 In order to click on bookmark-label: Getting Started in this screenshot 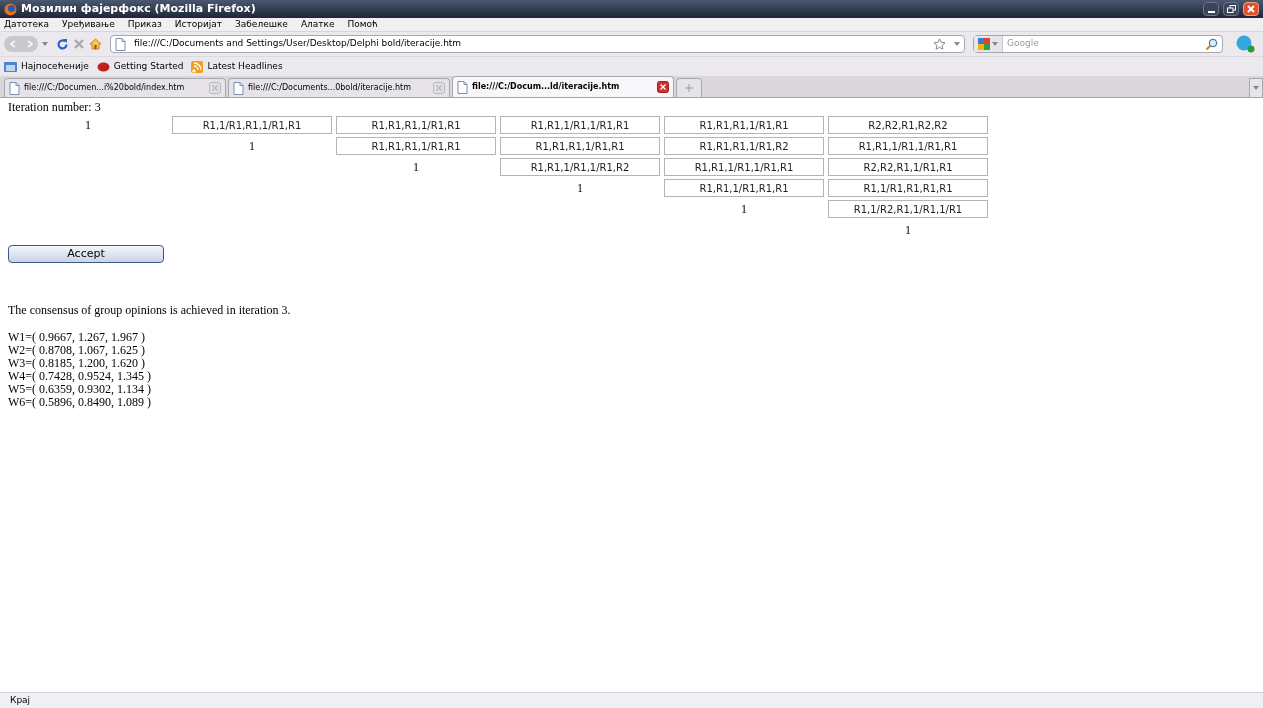, I will do `click(148, 66)`.